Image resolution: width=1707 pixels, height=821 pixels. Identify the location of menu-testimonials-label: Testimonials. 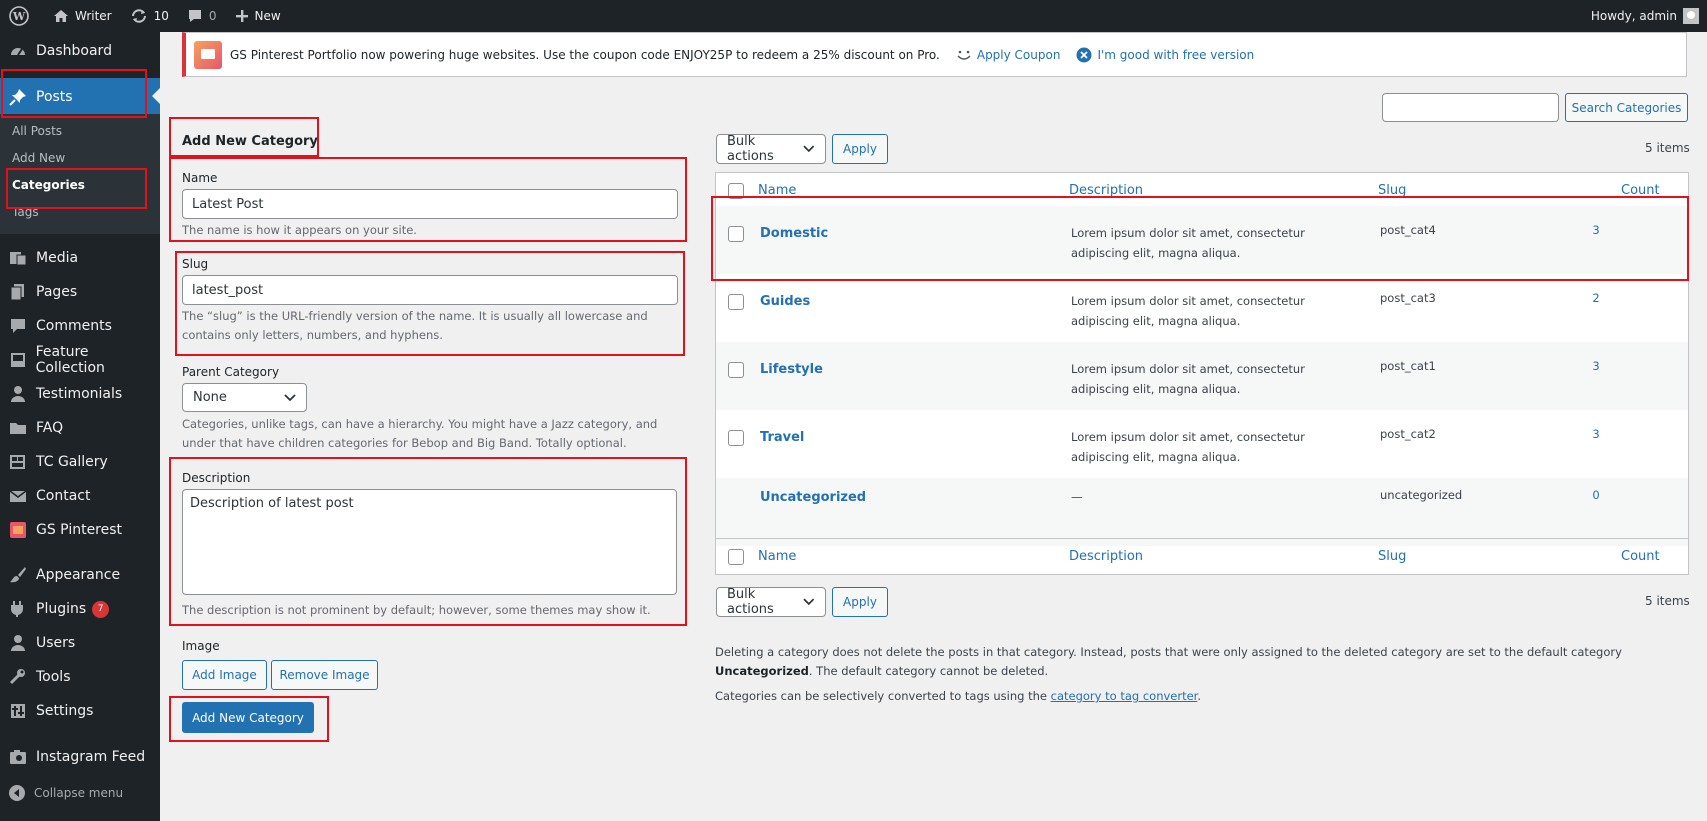
(79, 394).